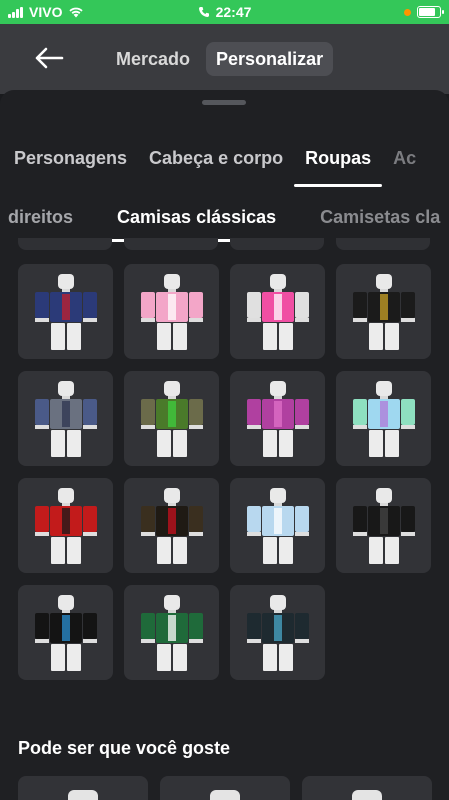 The width and height of the screenshot is (449, 800). I want to click on header-tabs: Mercado Personalizar, so click(220, 59).